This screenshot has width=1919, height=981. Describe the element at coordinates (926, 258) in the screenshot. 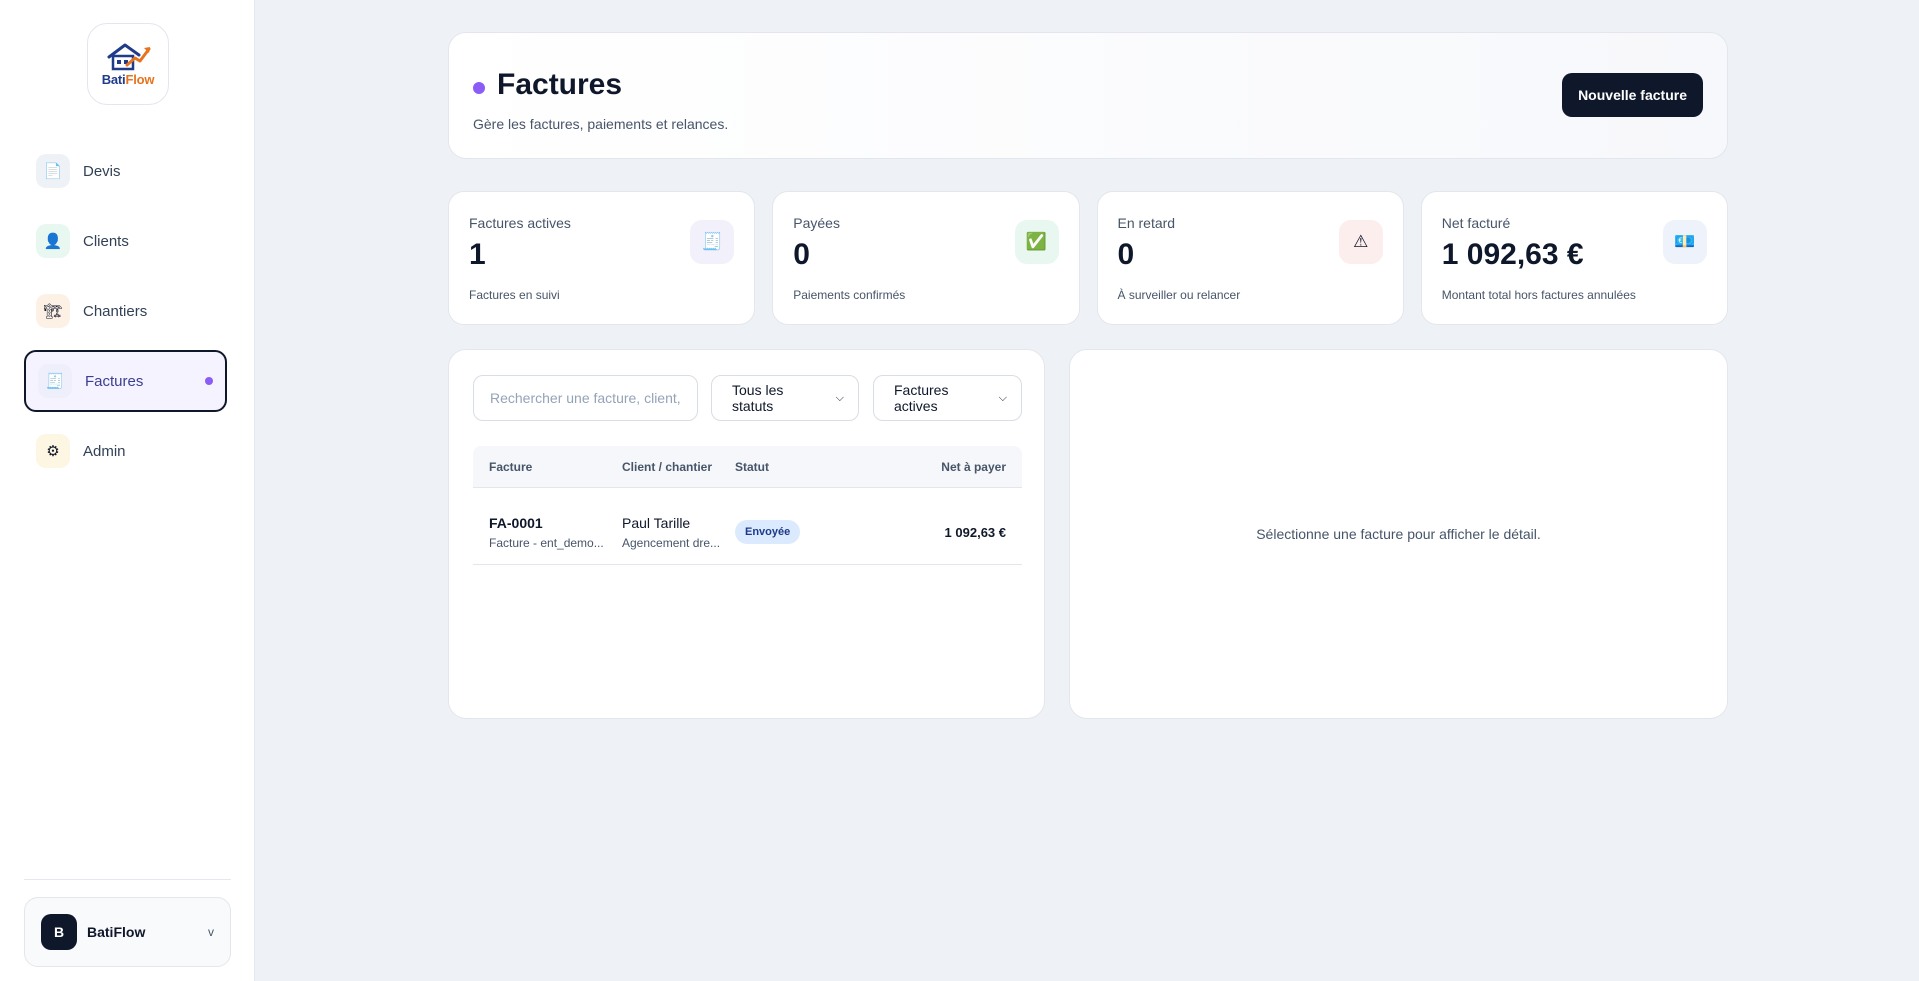

I see `stat-card-paid: Payées 0 Paiements confirmés ✅` at that location.